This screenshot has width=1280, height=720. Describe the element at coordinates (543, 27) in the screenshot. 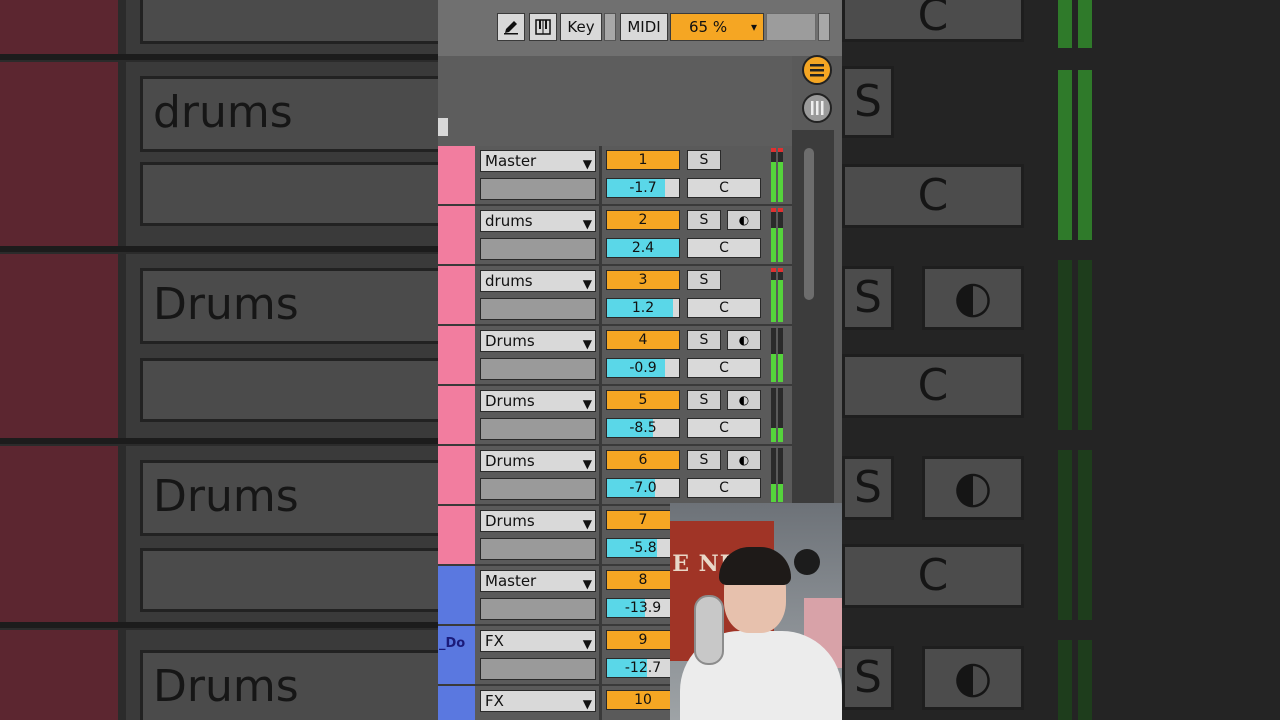

I see `piano-keys-icon` at that location.